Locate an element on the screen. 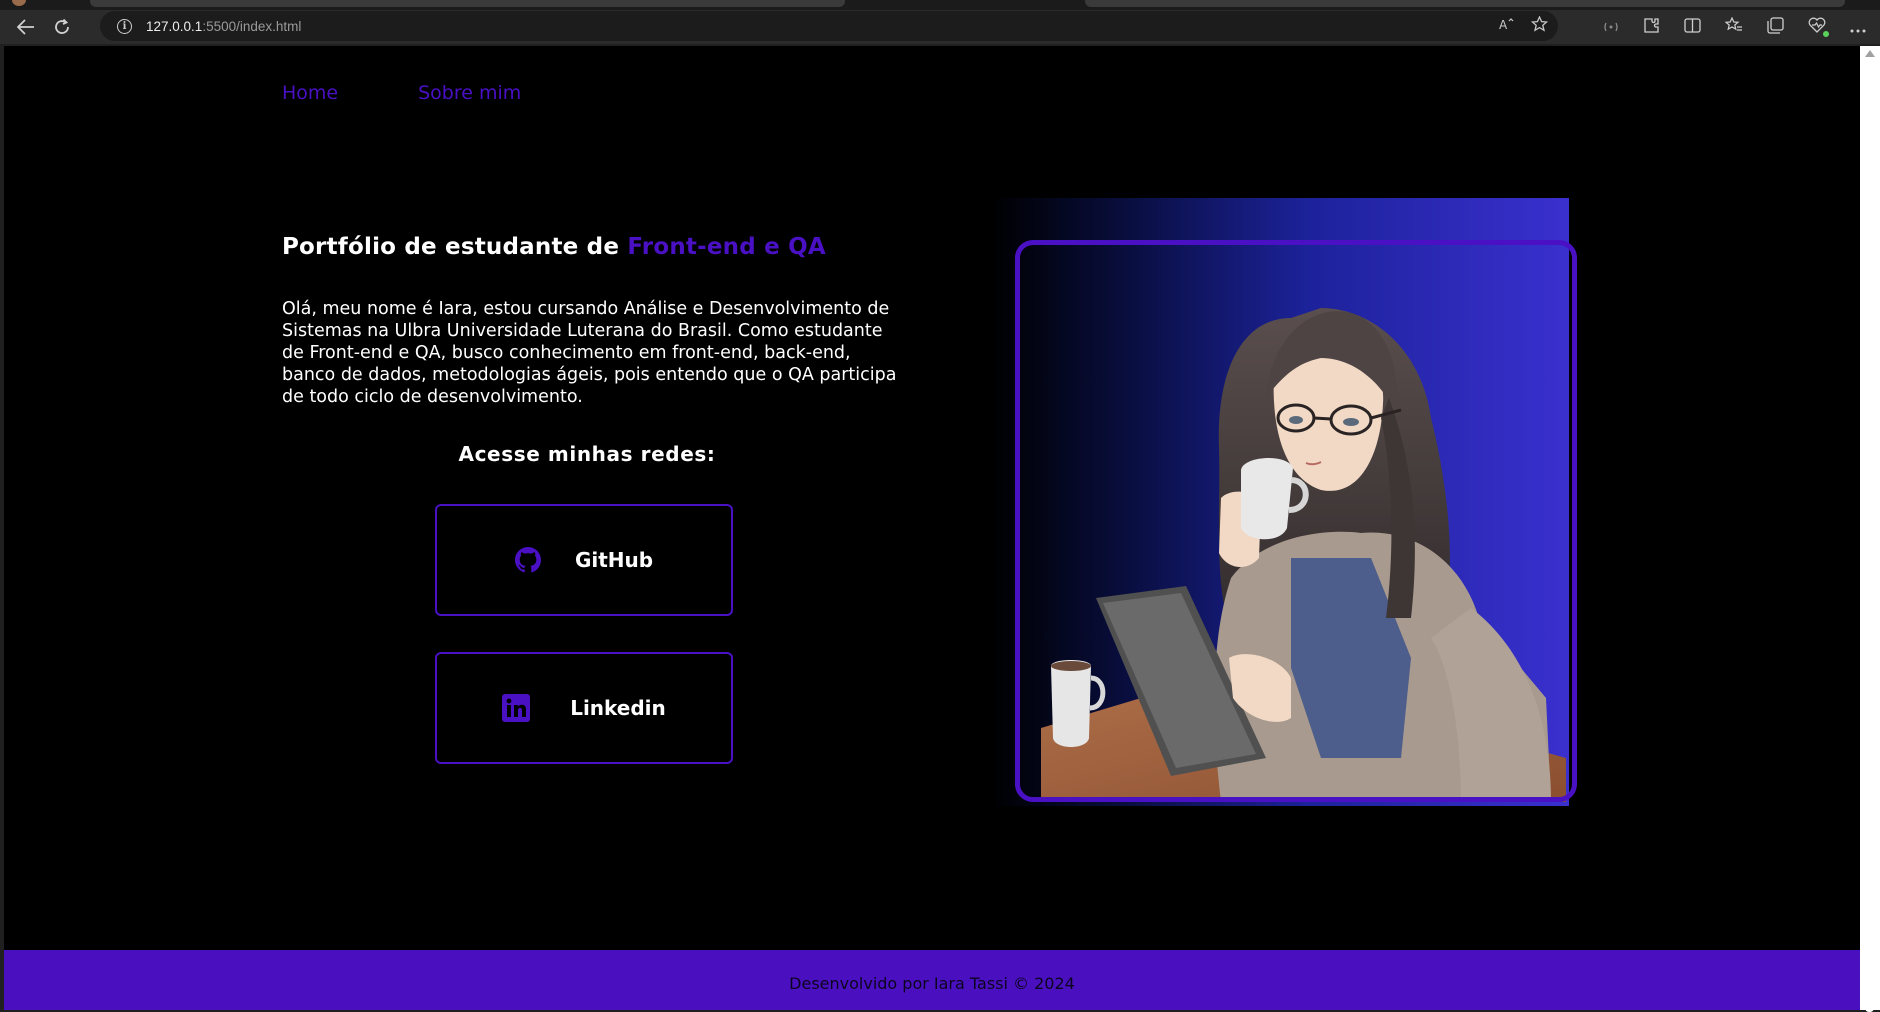 This screenshot has height=1012, width=1880. footer-text: Desenvolvido por Iara Tassi © 2024 is located at coordinates (932, 983).